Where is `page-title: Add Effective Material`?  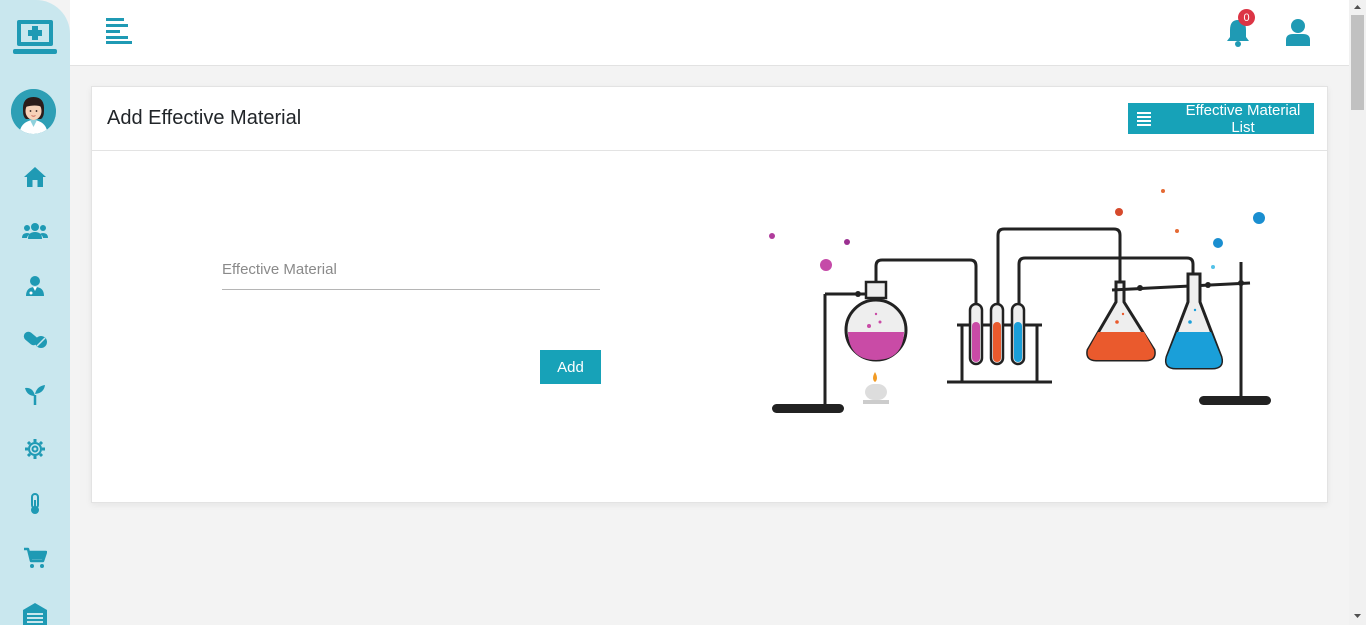
page-title: Add Effective Material is located at coordinates (204, 118).